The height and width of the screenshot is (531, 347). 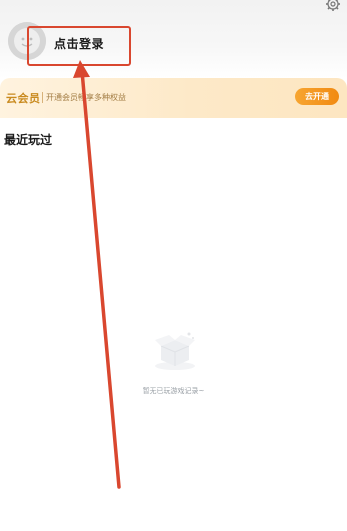 What do you see at coordinates (173, 391) in the screenshot?
I see `empty-state-text: 暂无已玩游戏记录~` at bounding box center [173, 391].